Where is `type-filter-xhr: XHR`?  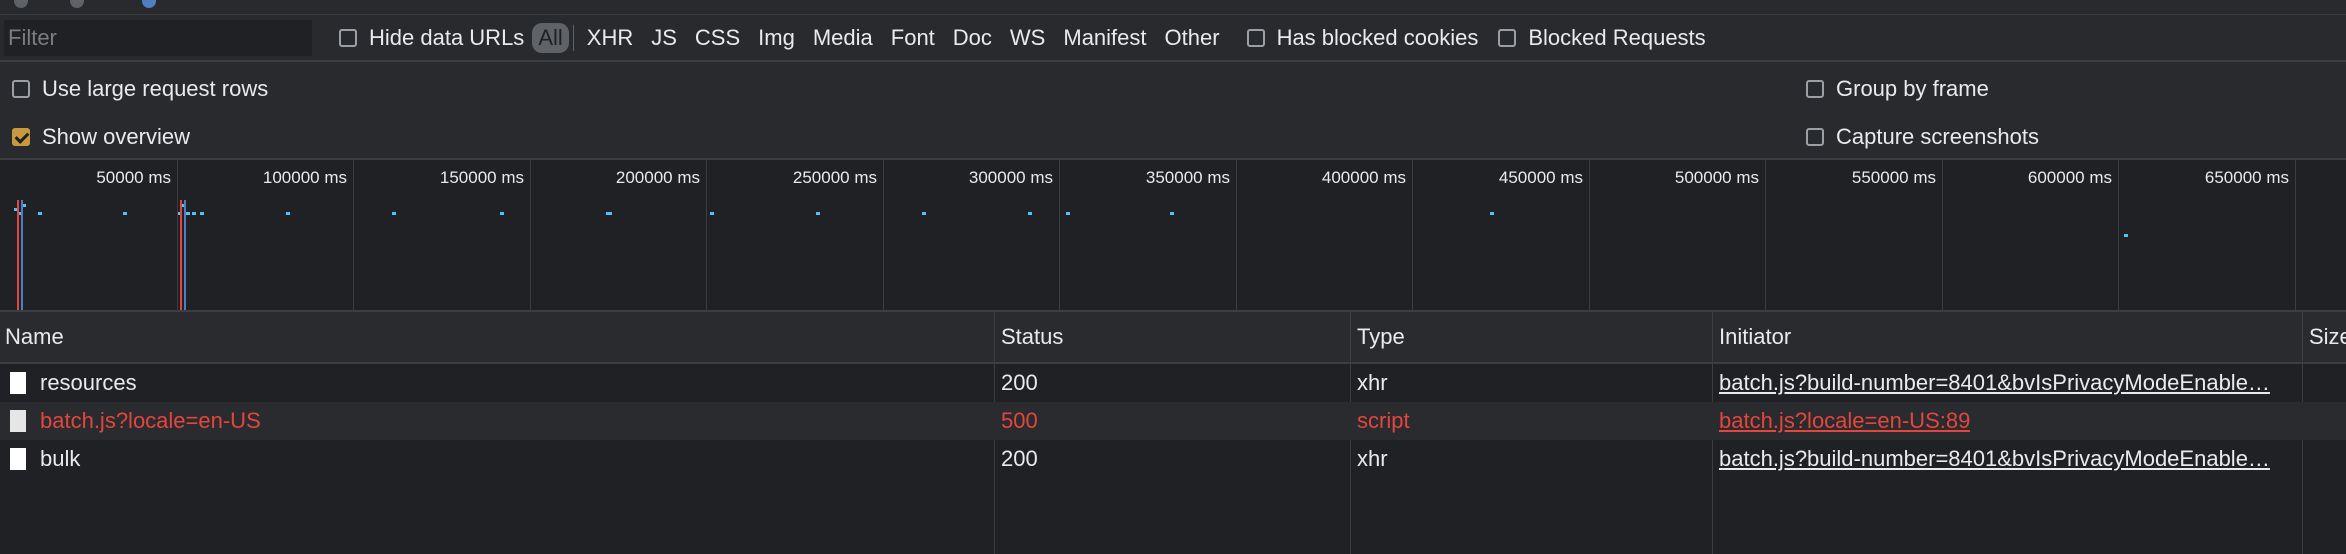 type-filter-xhr: XHR is located at coordinates (610, 38).